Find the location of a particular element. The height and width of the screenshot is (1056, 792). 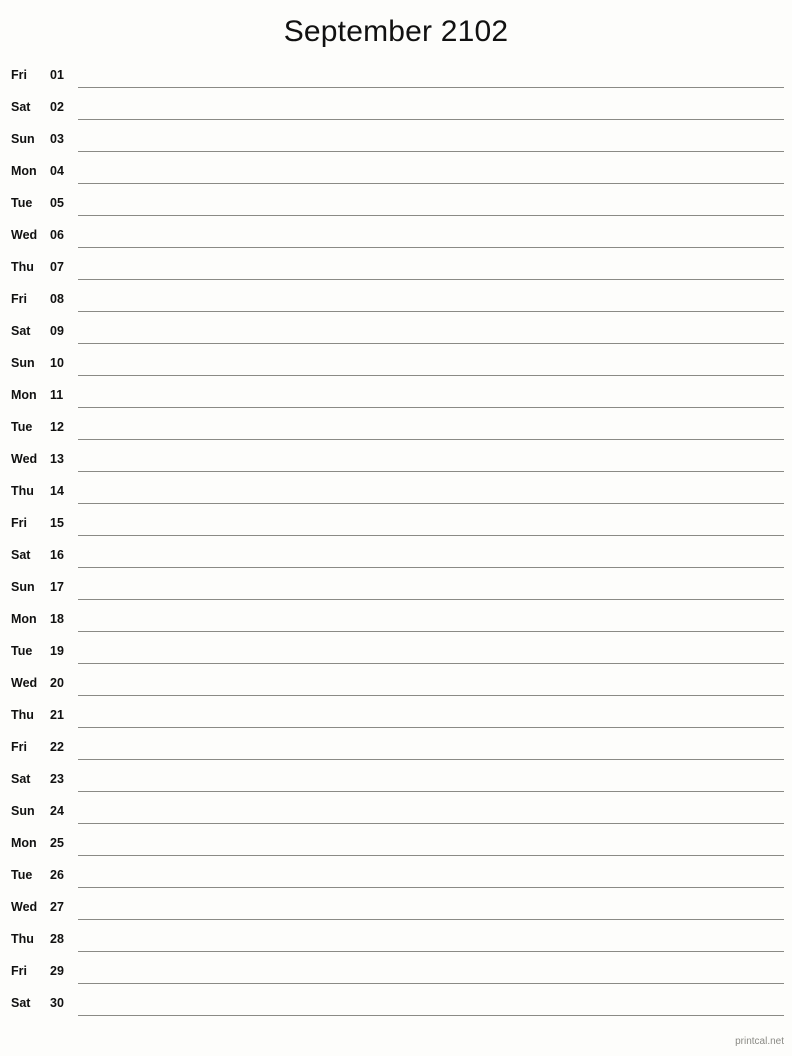

day-number-label: 06 is located at coordinates (57, 235).